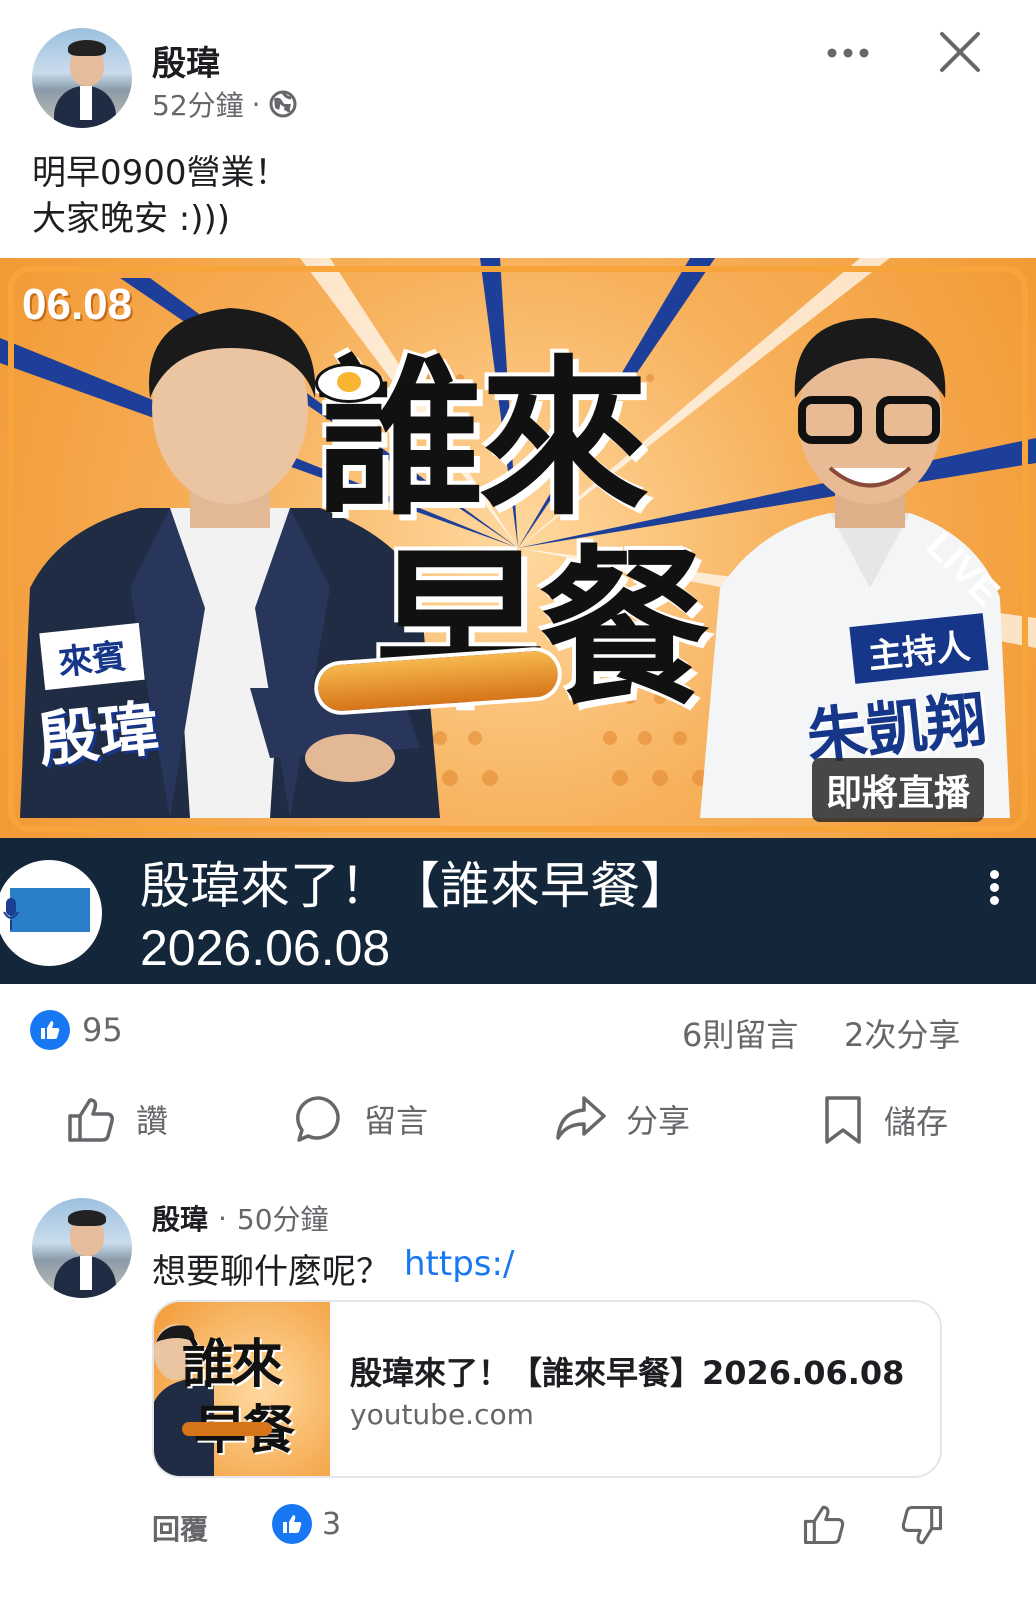 The image size is (1036, 1600). What do you see at coordinates (361, 1119) in the screenshot?
I see `comment-button: 留言` at bounding box center [361, 1119].